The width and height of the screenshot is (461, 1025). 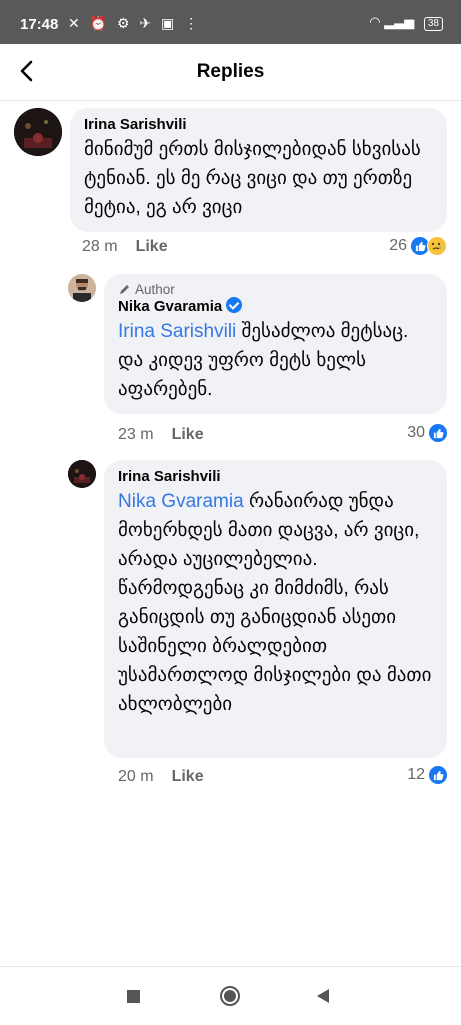 What do you see at coordinates (170, 306) in the screenshot?
I see `commenter-name-text: Nika Gvaramia` at bounding box center [170, 306].